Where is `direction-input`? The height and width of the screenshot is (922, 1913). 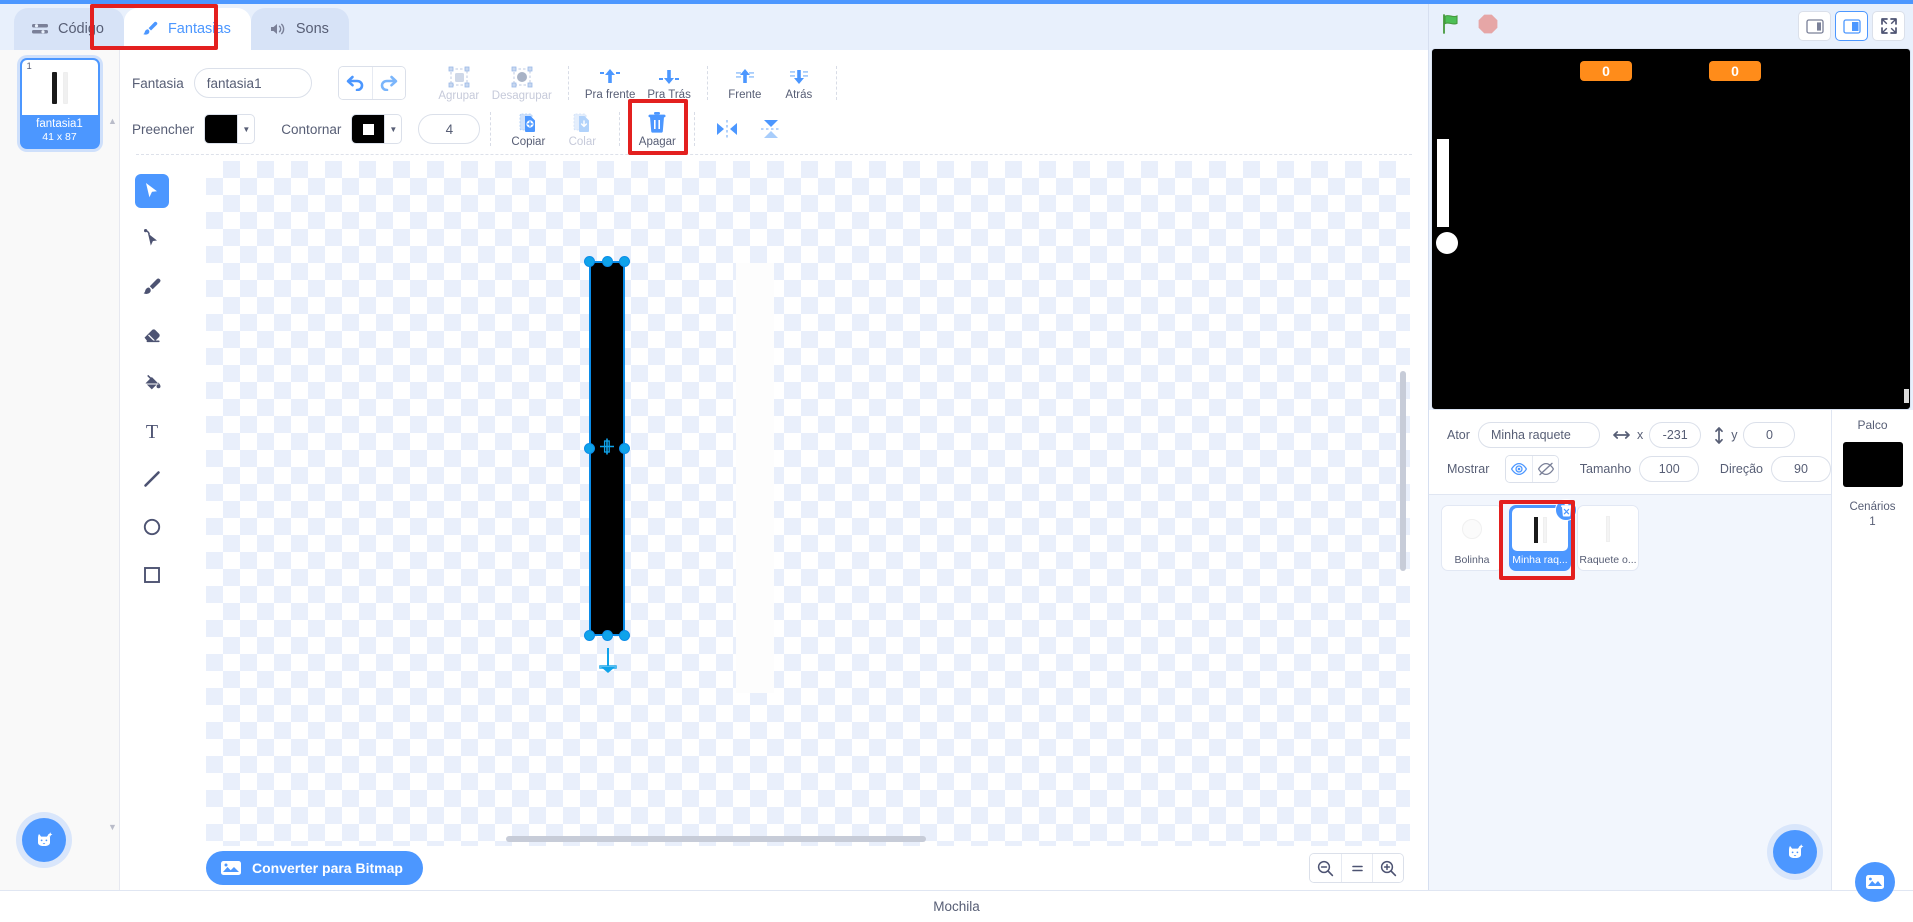 direction-input is located at coordinates (1801, 469).